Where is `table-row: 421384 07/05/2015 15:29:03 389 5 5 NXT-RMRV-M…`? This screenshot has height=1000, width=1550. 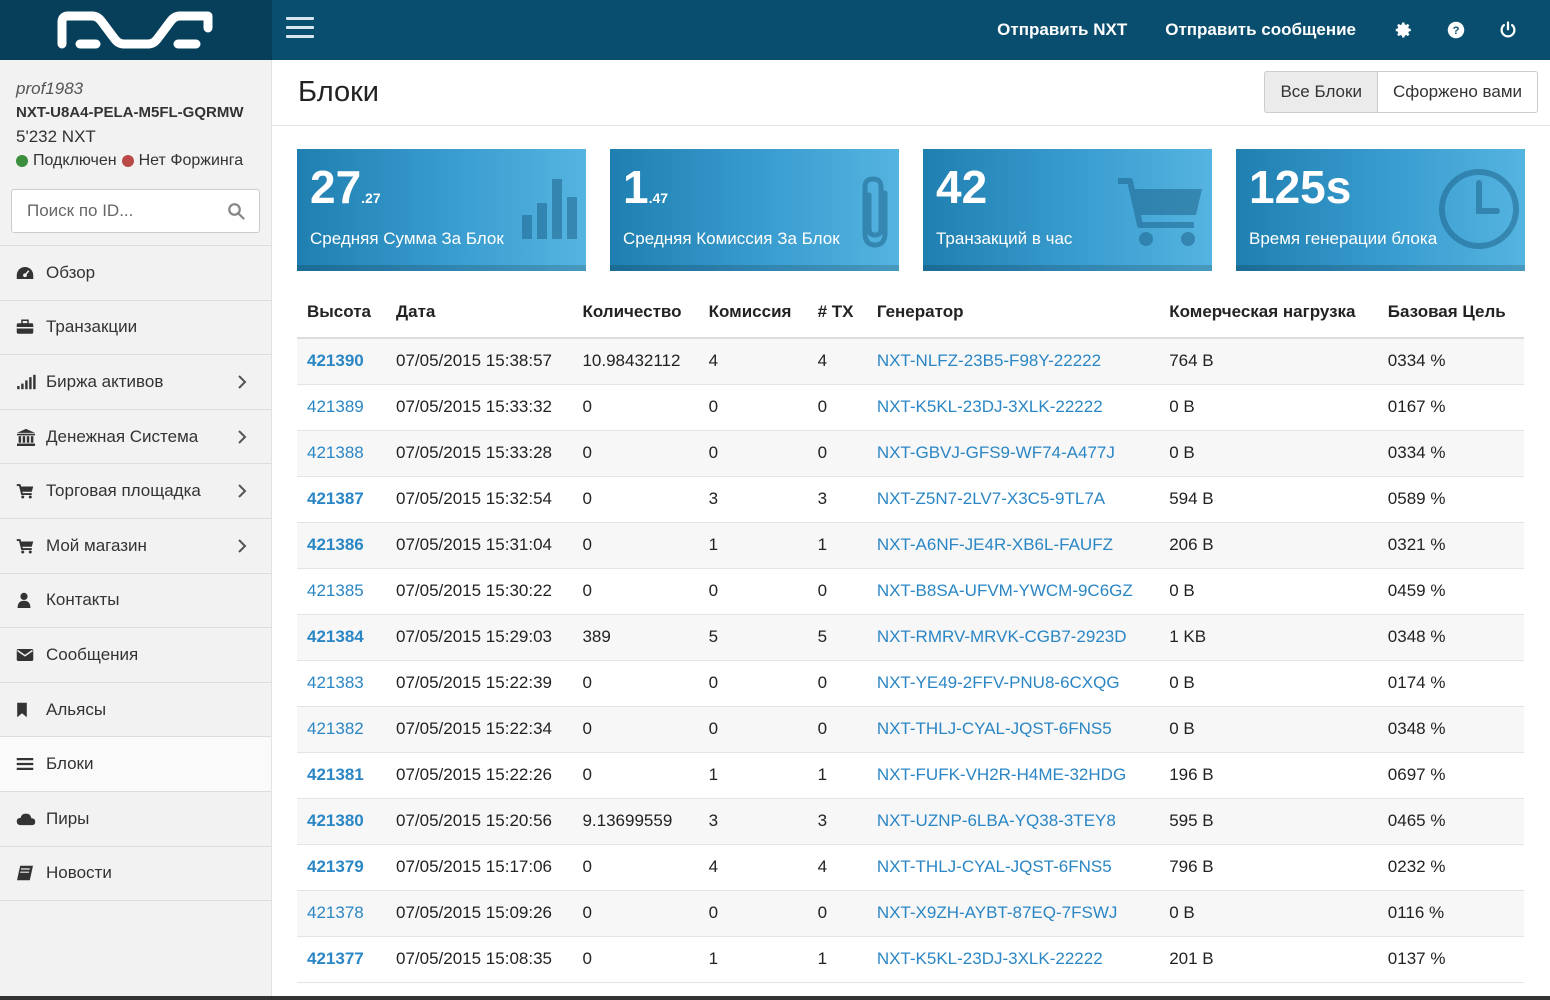 table-row: 421384 07/05/2015 15:29:03 389 5 5 NXT-RMRV-M… is located at coordinates (910, 637).